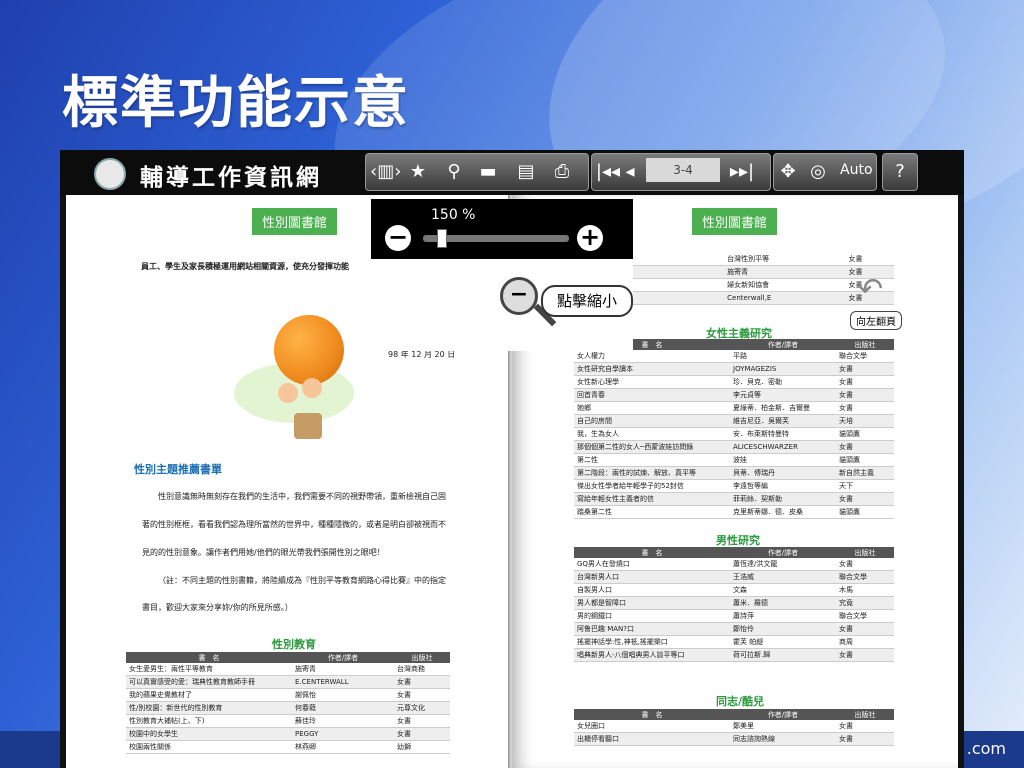 The width and height of the screenshot is (1024, 768). Describe the element at coordinates (209, 747) in the screenshot. I see `table-cell: 校園兩性關係` at that location.